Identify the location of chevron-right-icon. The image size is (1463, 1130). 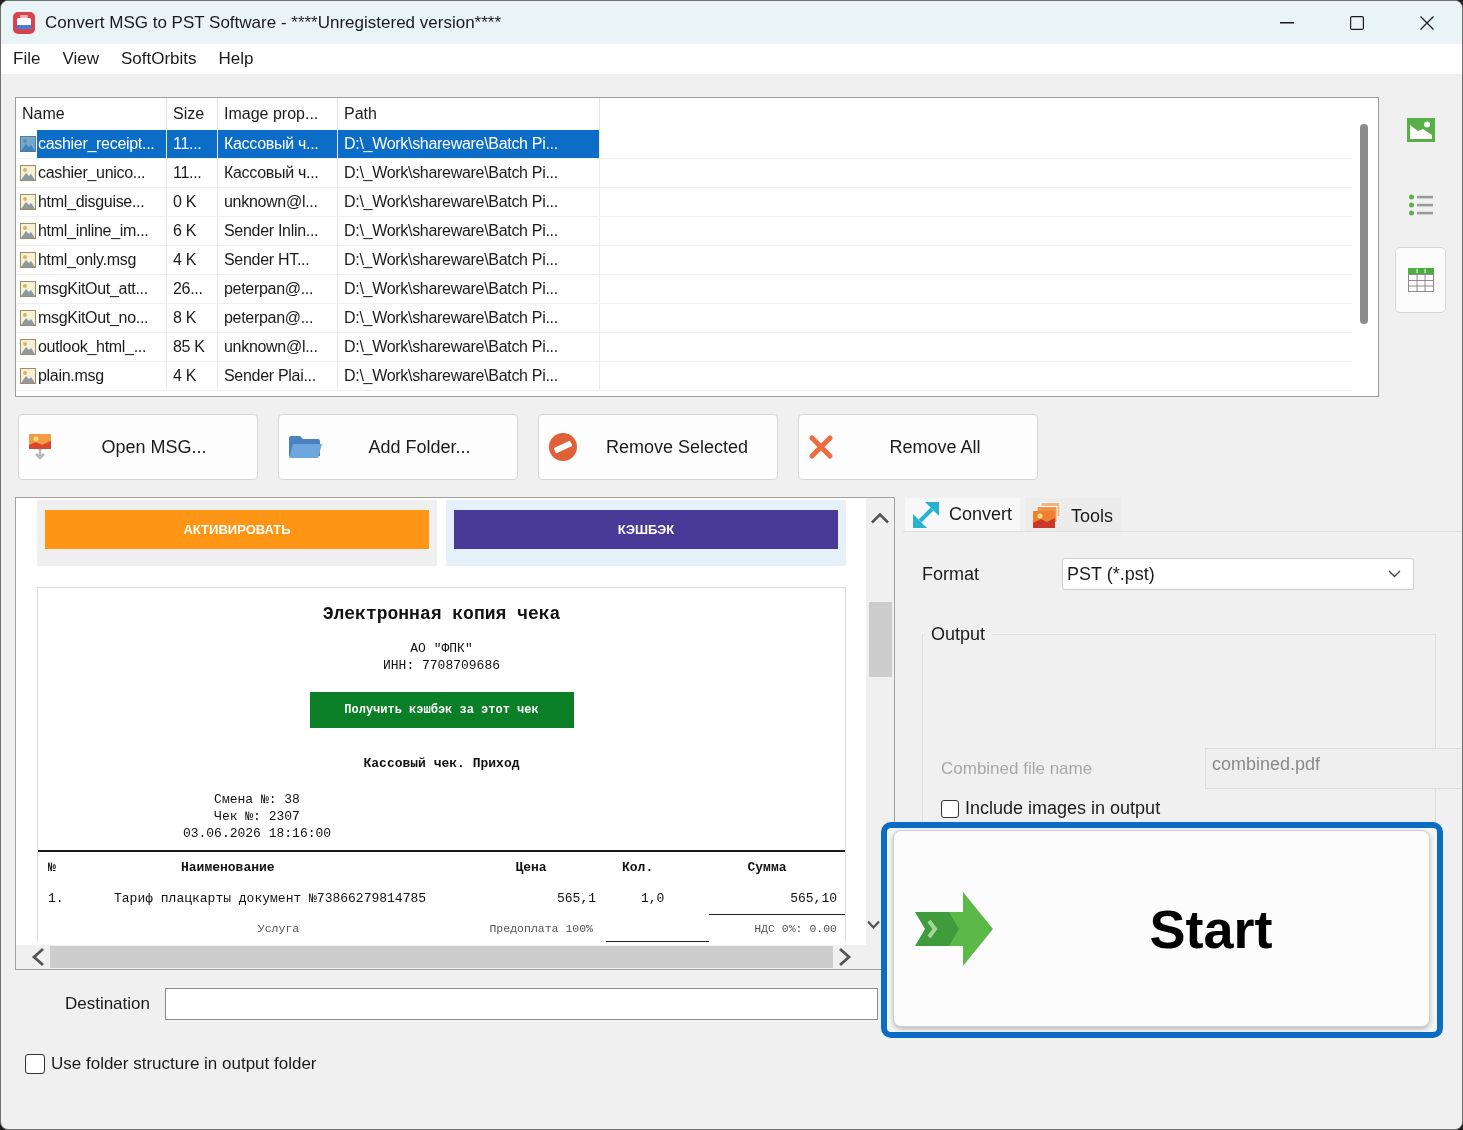
(845, 957).